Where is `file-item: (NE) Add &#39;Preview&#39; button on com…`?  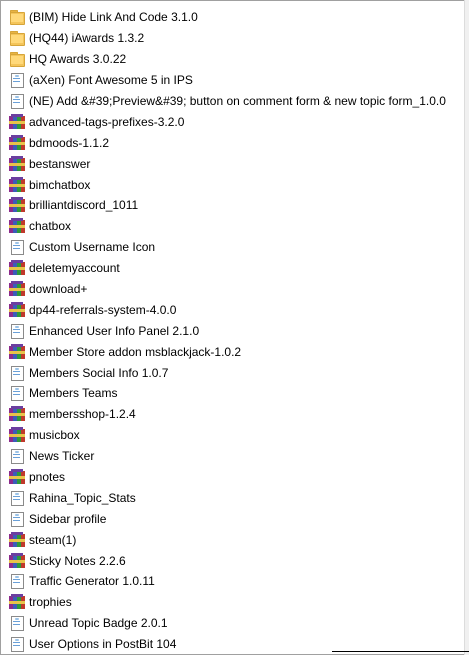
file-item: (NE) Add &#39;Preview&#39; button on com… is located at coordinates (227, 101).